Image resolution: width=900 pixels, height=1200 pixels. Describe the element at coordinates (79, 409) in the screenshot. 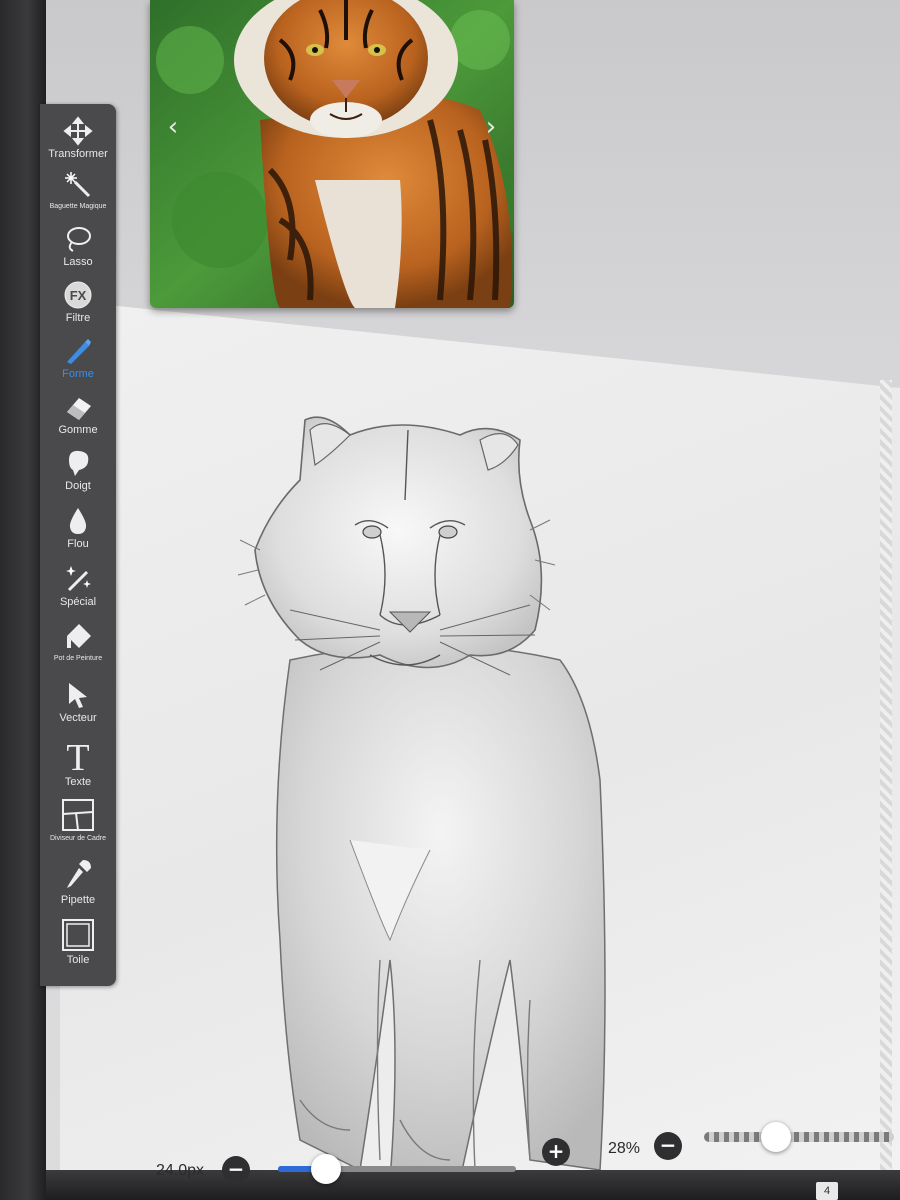

I see `eraser-icon` at that location.